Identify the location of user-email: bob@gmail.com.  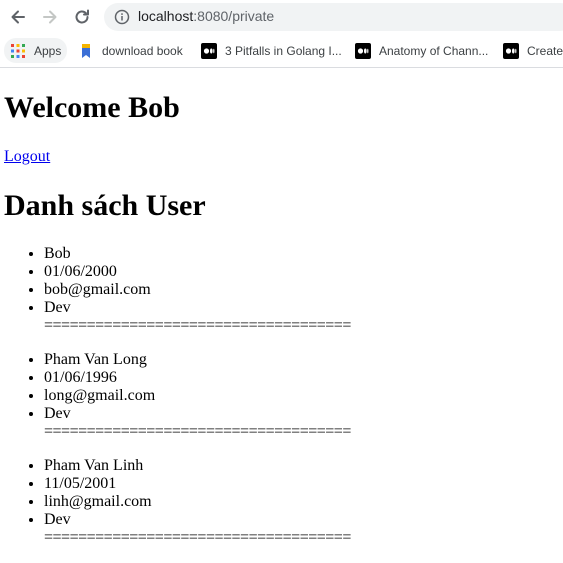
(222, 290).